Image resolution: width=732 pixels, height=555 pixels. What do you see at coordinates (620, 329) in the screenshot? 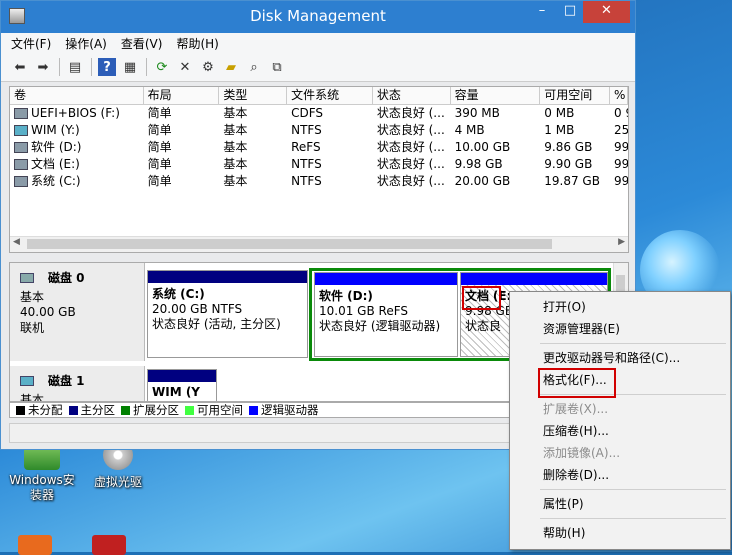
I see `menu-item-explorer: 资源管理器(E)` at bounding box center [620, 329].